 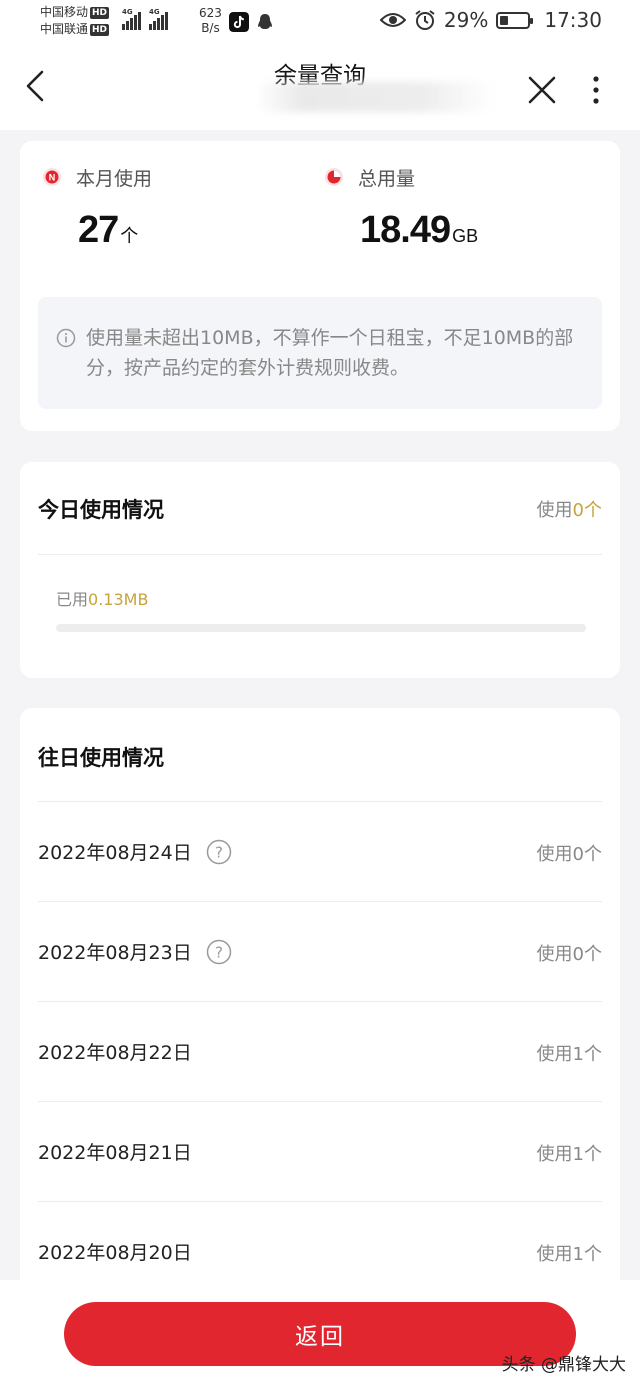 I want to click on history-row: 2022年08月24日? 使用0个, so click(x=320, y=851).